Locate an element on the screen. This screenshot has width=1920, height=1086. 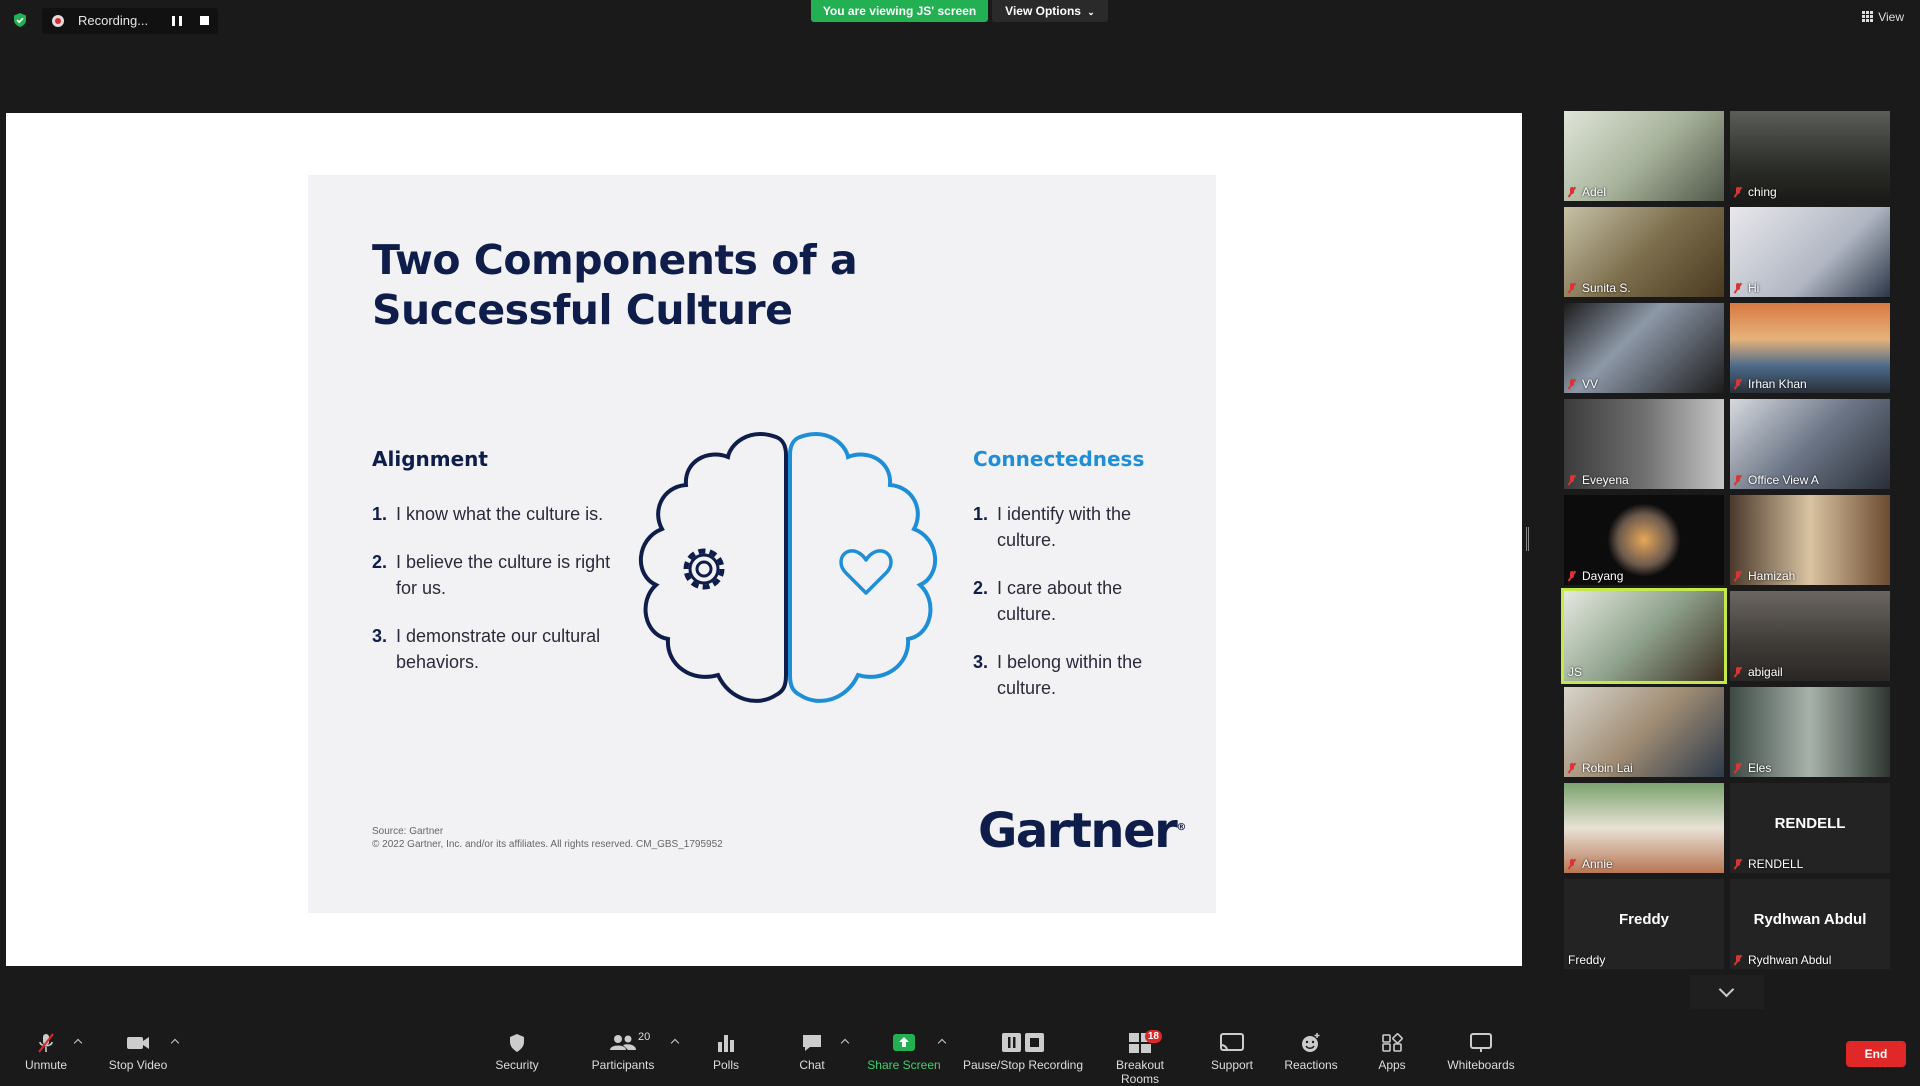
list-text: I identify with the culture. is located at coordinates (1064, 527).